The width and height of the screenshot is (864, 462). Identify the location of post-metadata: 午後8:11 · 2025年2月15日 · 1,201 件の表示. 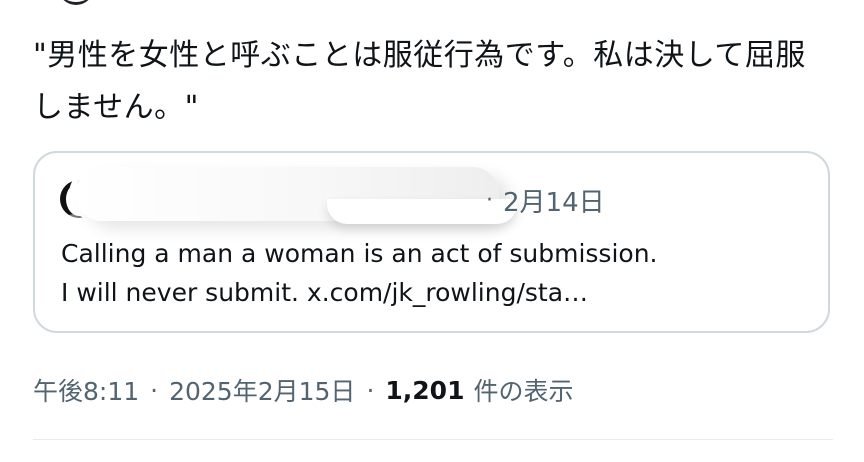
(303, 390).